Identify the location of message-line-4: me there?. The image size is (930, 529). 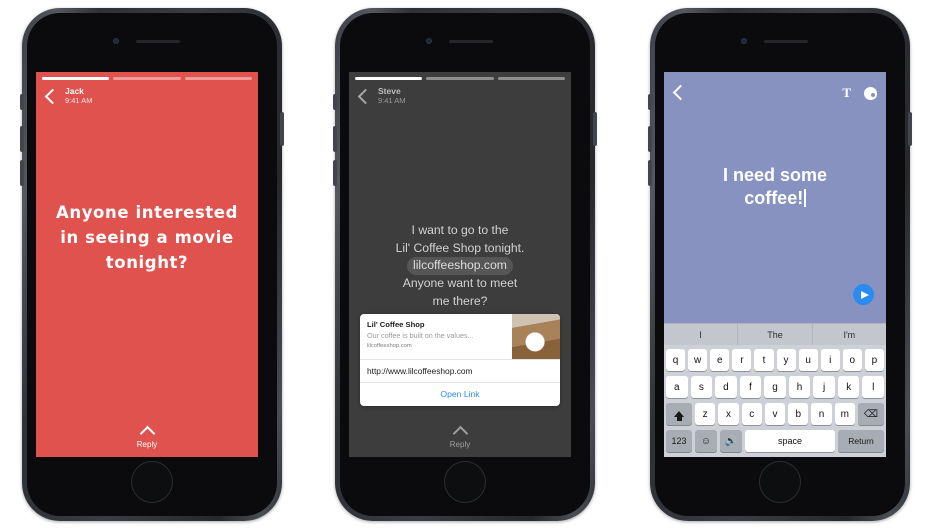
(460, 300).